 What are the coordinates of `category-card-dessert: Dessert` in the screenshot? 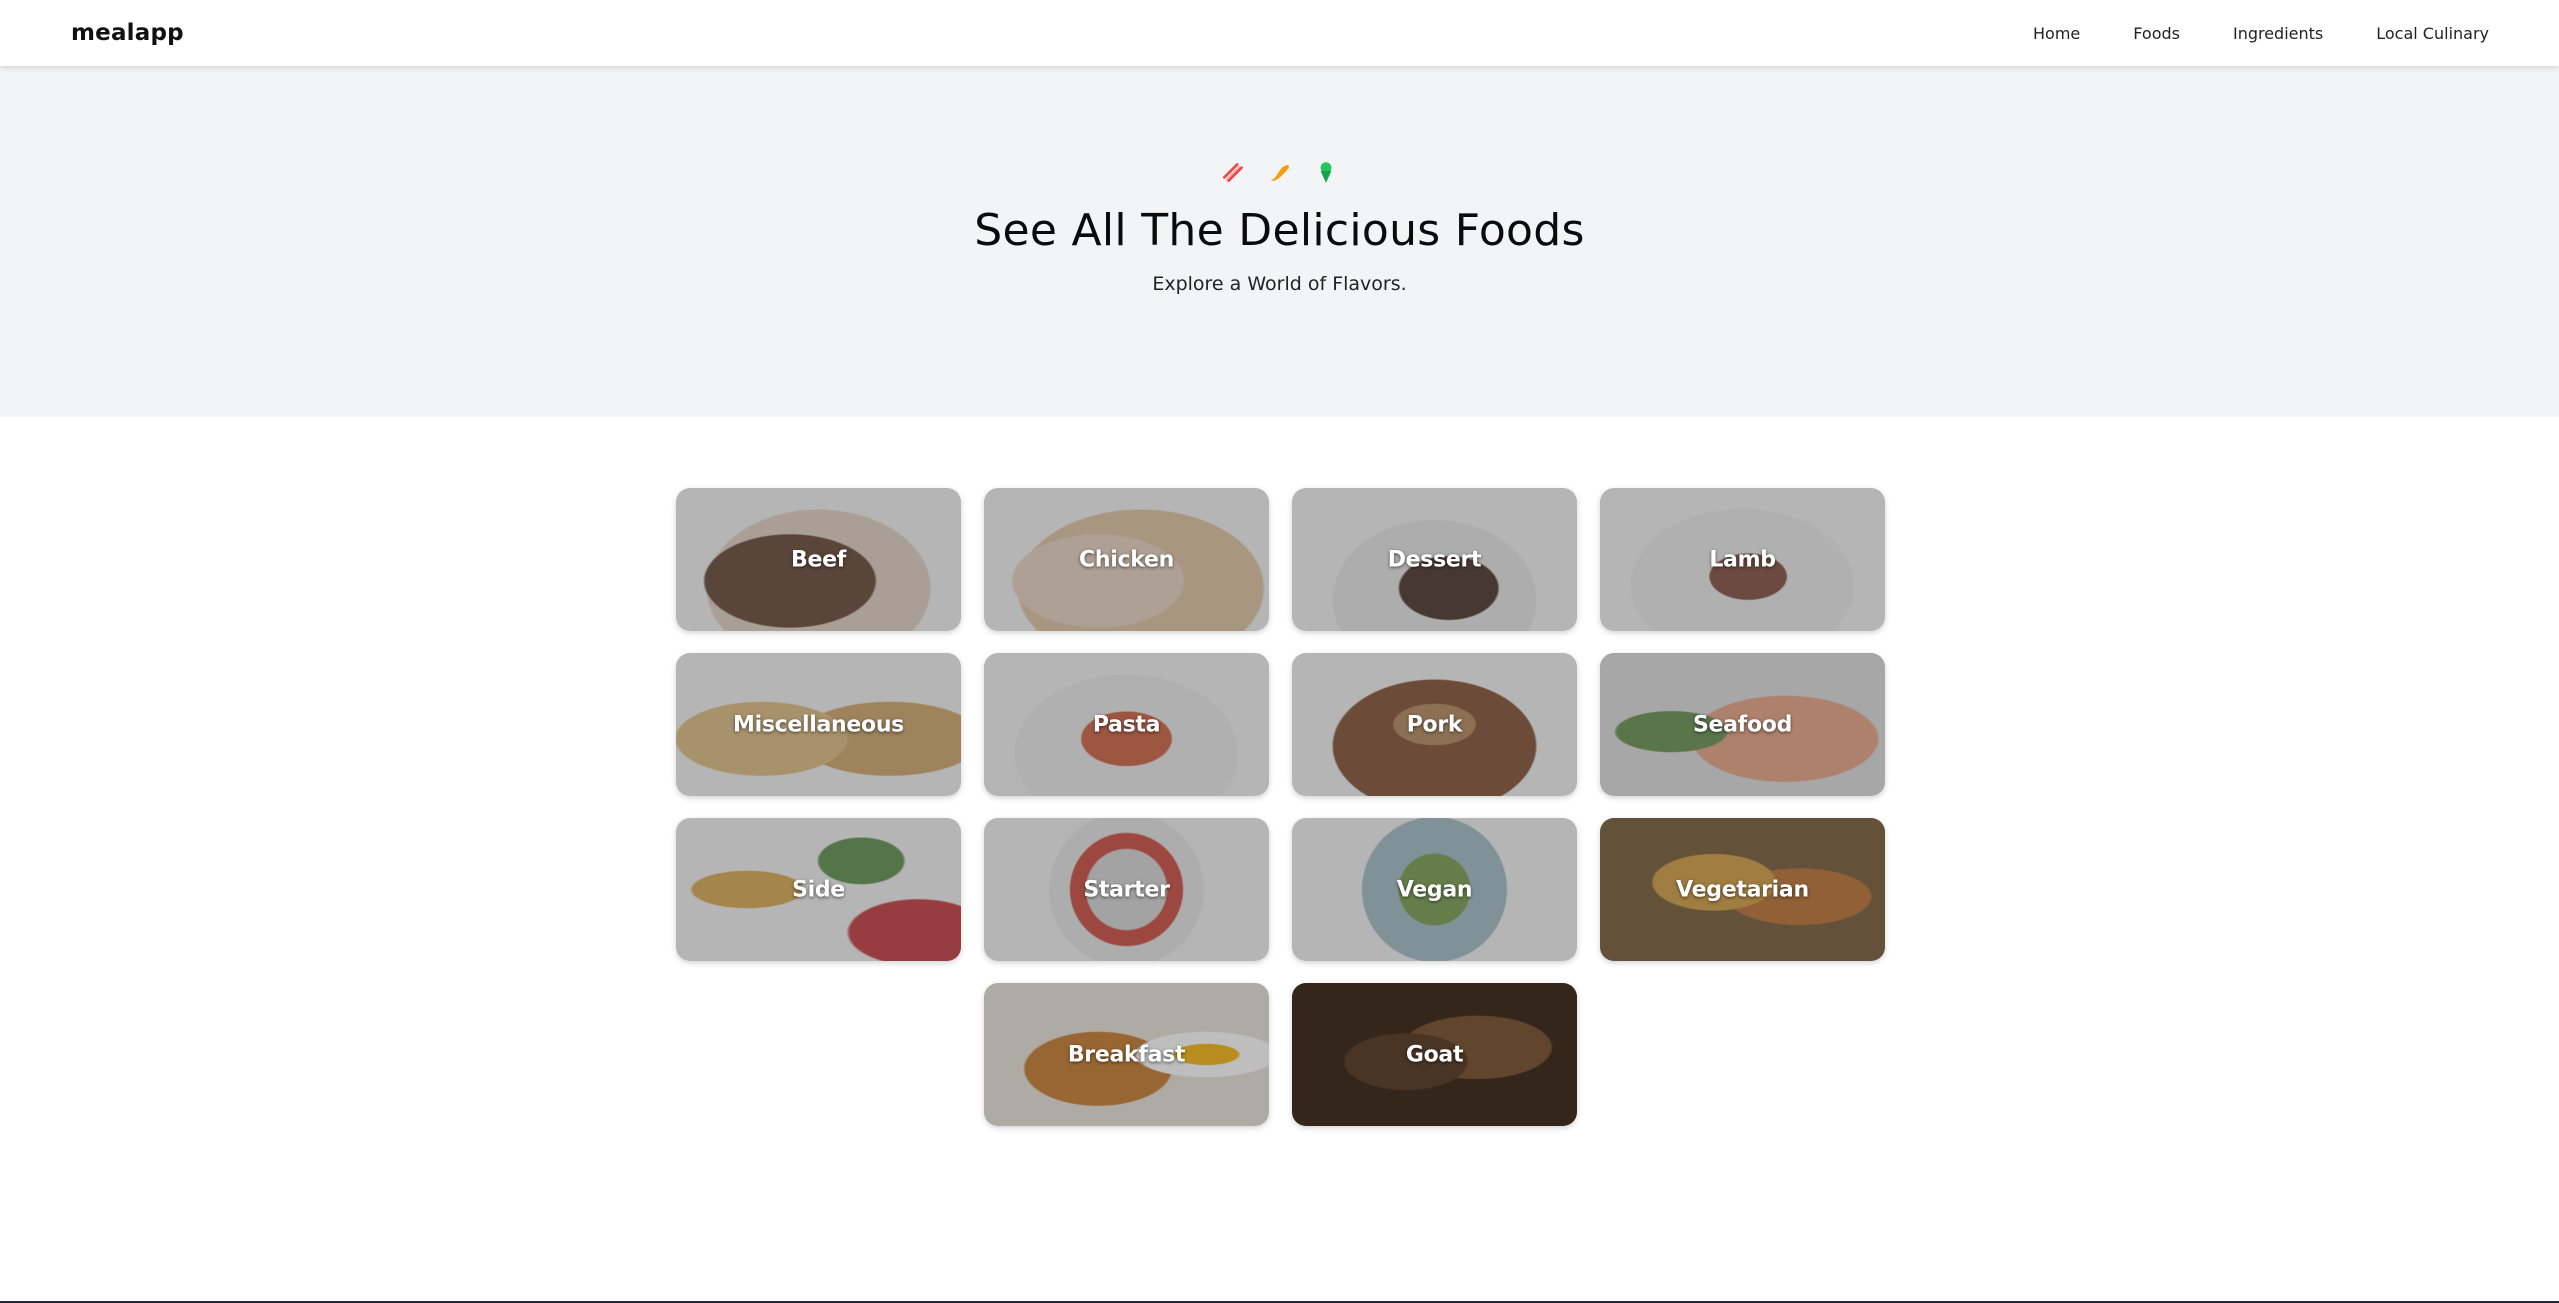 It's located at (1434, 559).